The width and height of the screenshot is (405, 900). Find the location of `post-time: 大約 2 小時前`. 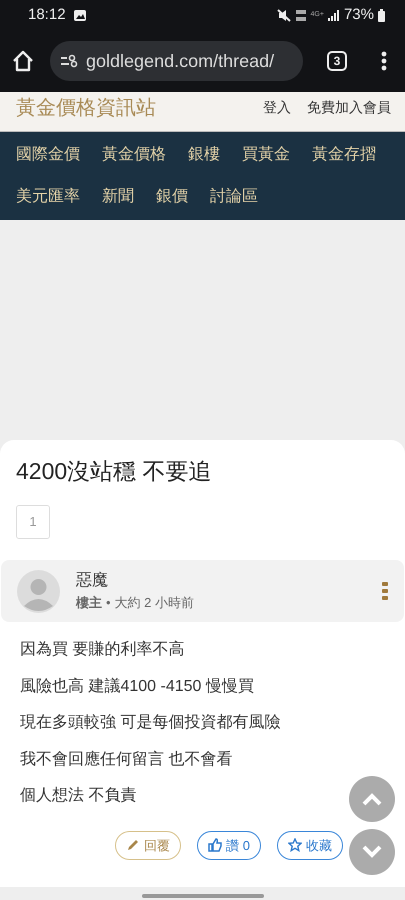

post-time: 大約 2 小時前 is located at coordinates (154, 603).